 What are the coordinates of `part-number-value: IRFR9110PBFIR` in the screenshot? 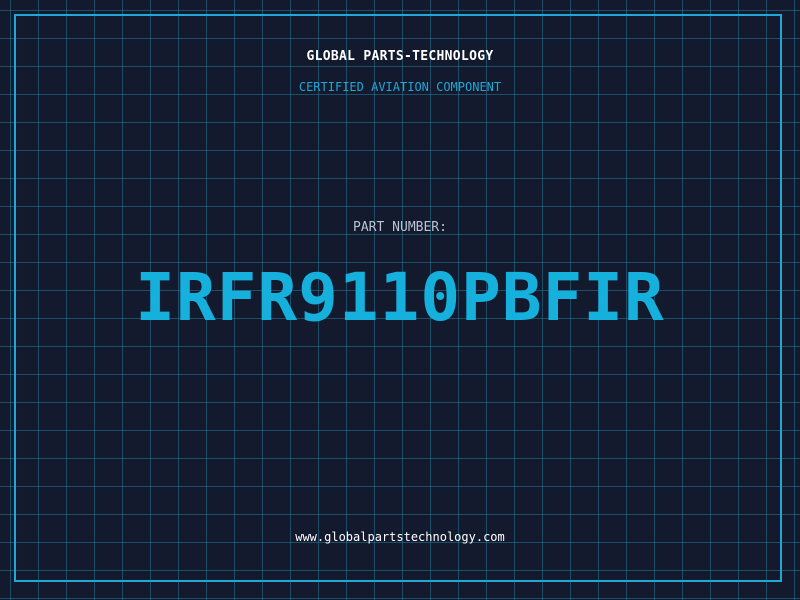 It's located at (400, 297).